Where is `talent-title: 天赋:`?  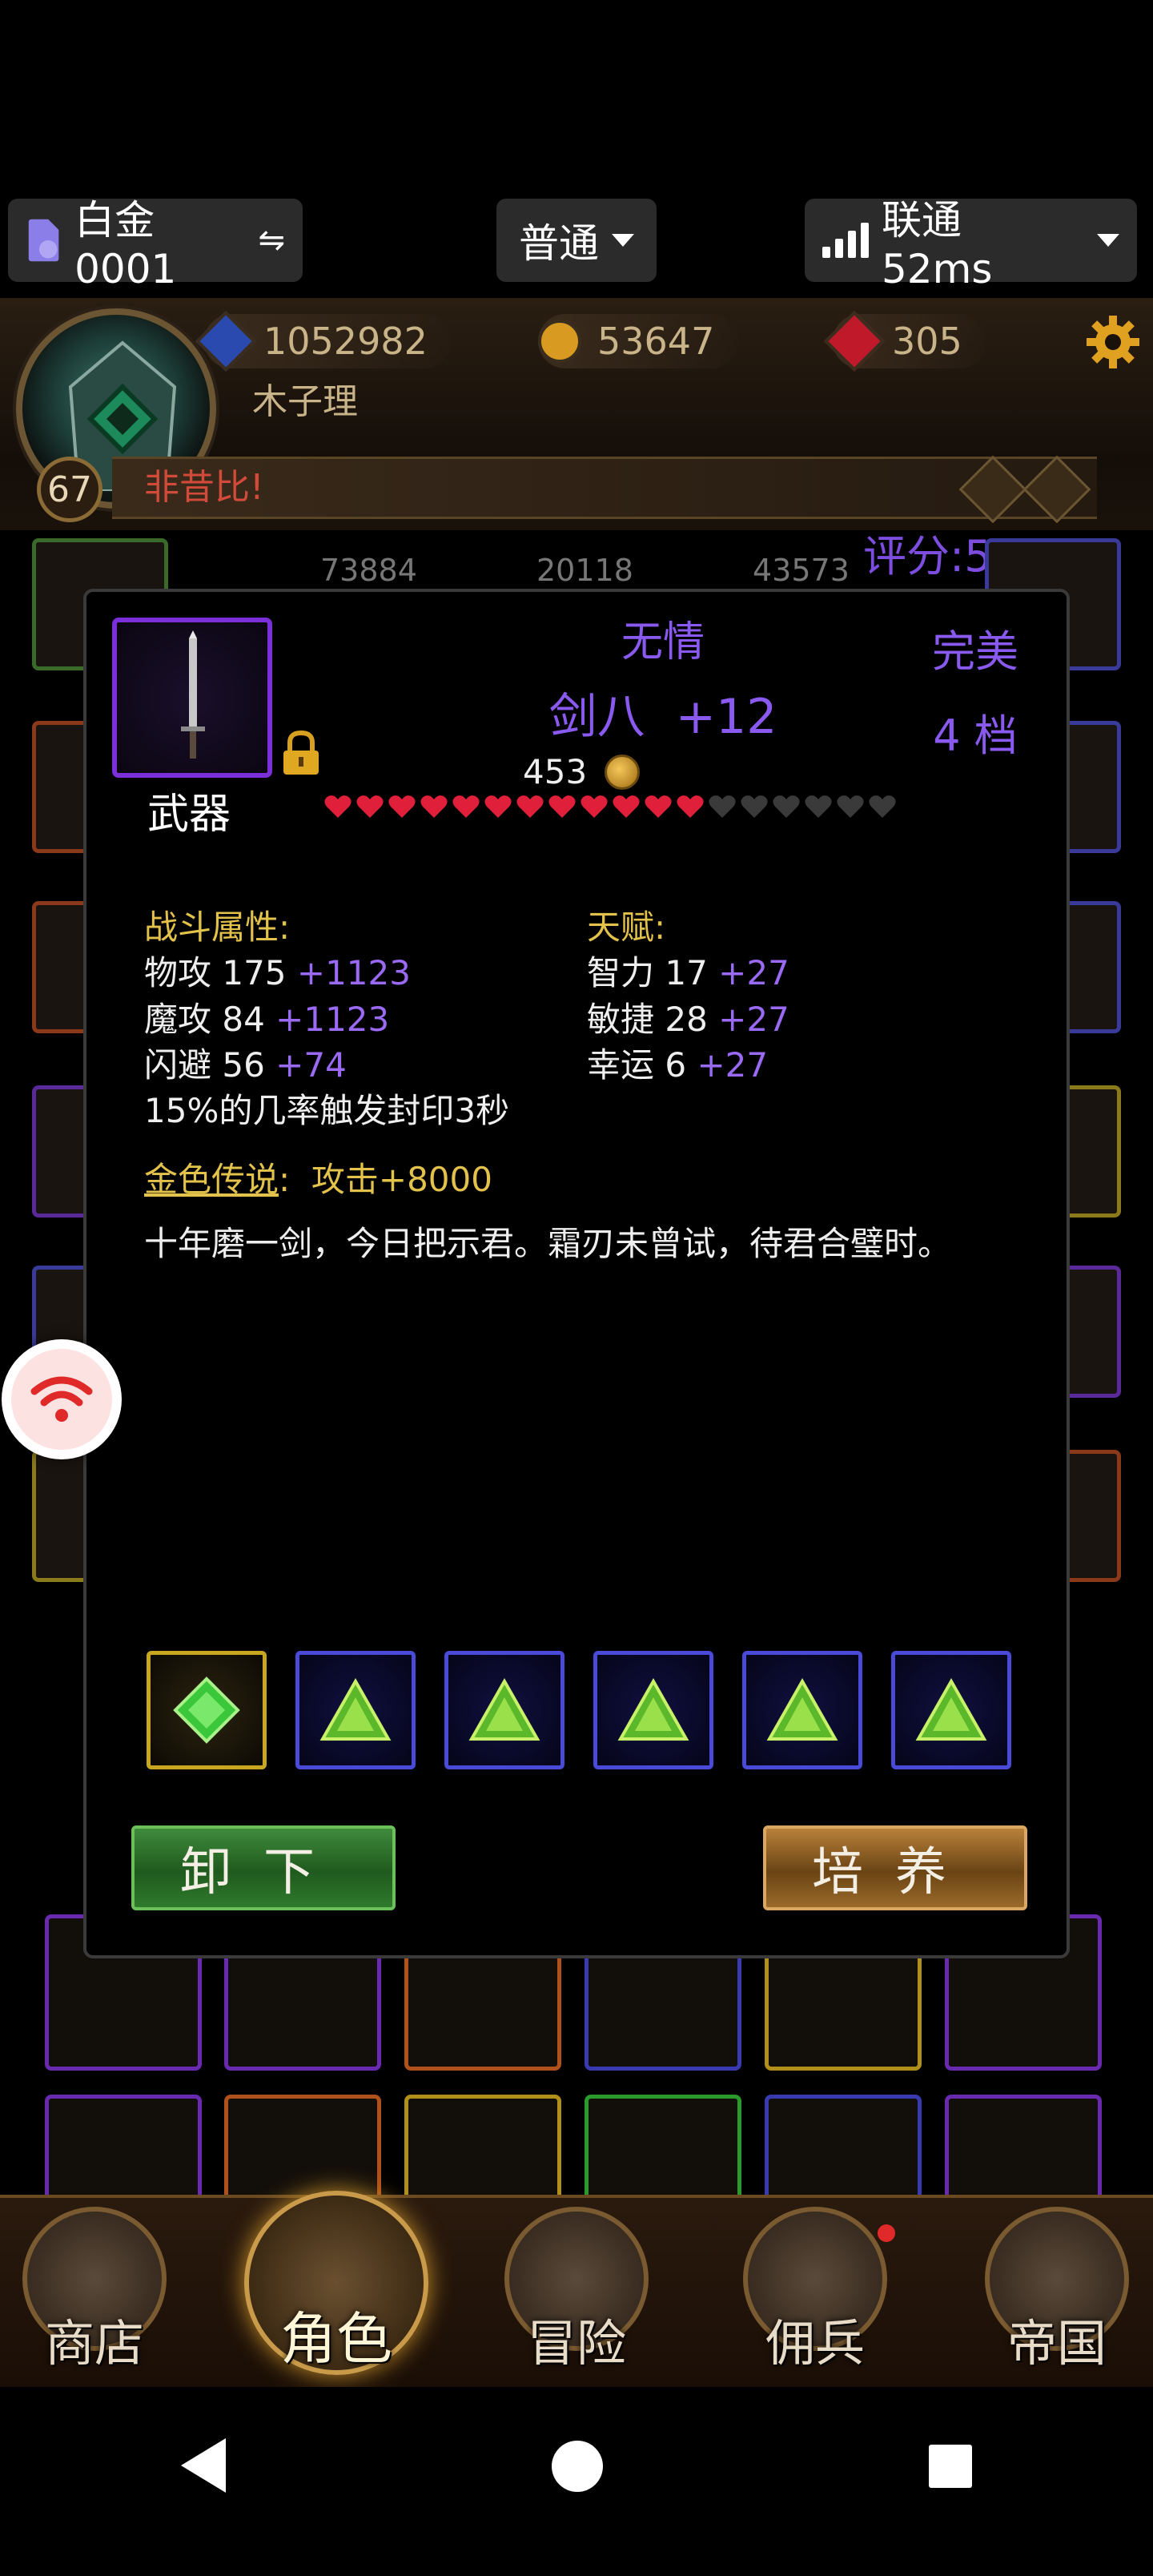
talent-title: 天赋: is located at coordinates (627, 928).